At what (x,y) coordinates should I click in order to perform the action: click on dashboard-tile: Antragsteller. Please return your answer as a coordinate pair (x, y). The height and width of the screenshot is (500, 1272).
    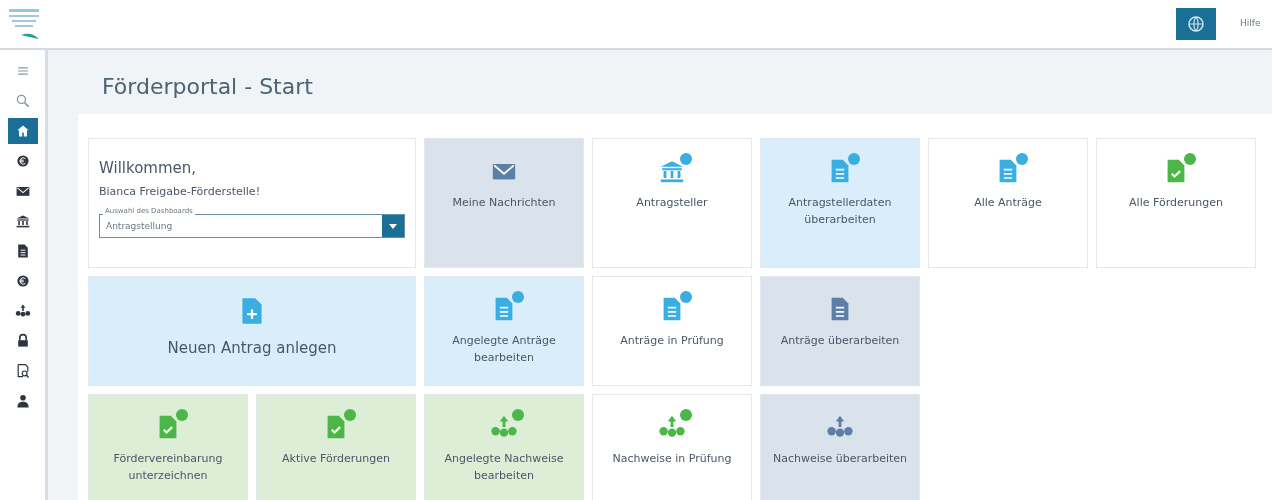
    Looking at the image, I should click on (672, 203).